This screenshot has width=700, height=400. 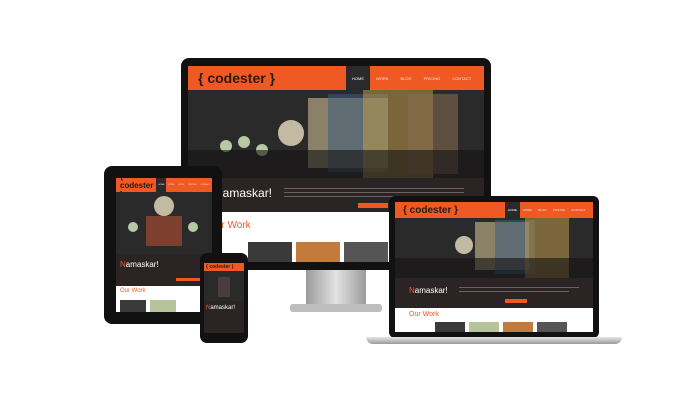 I want to click on laptop-base, so click(x=494, y=340).